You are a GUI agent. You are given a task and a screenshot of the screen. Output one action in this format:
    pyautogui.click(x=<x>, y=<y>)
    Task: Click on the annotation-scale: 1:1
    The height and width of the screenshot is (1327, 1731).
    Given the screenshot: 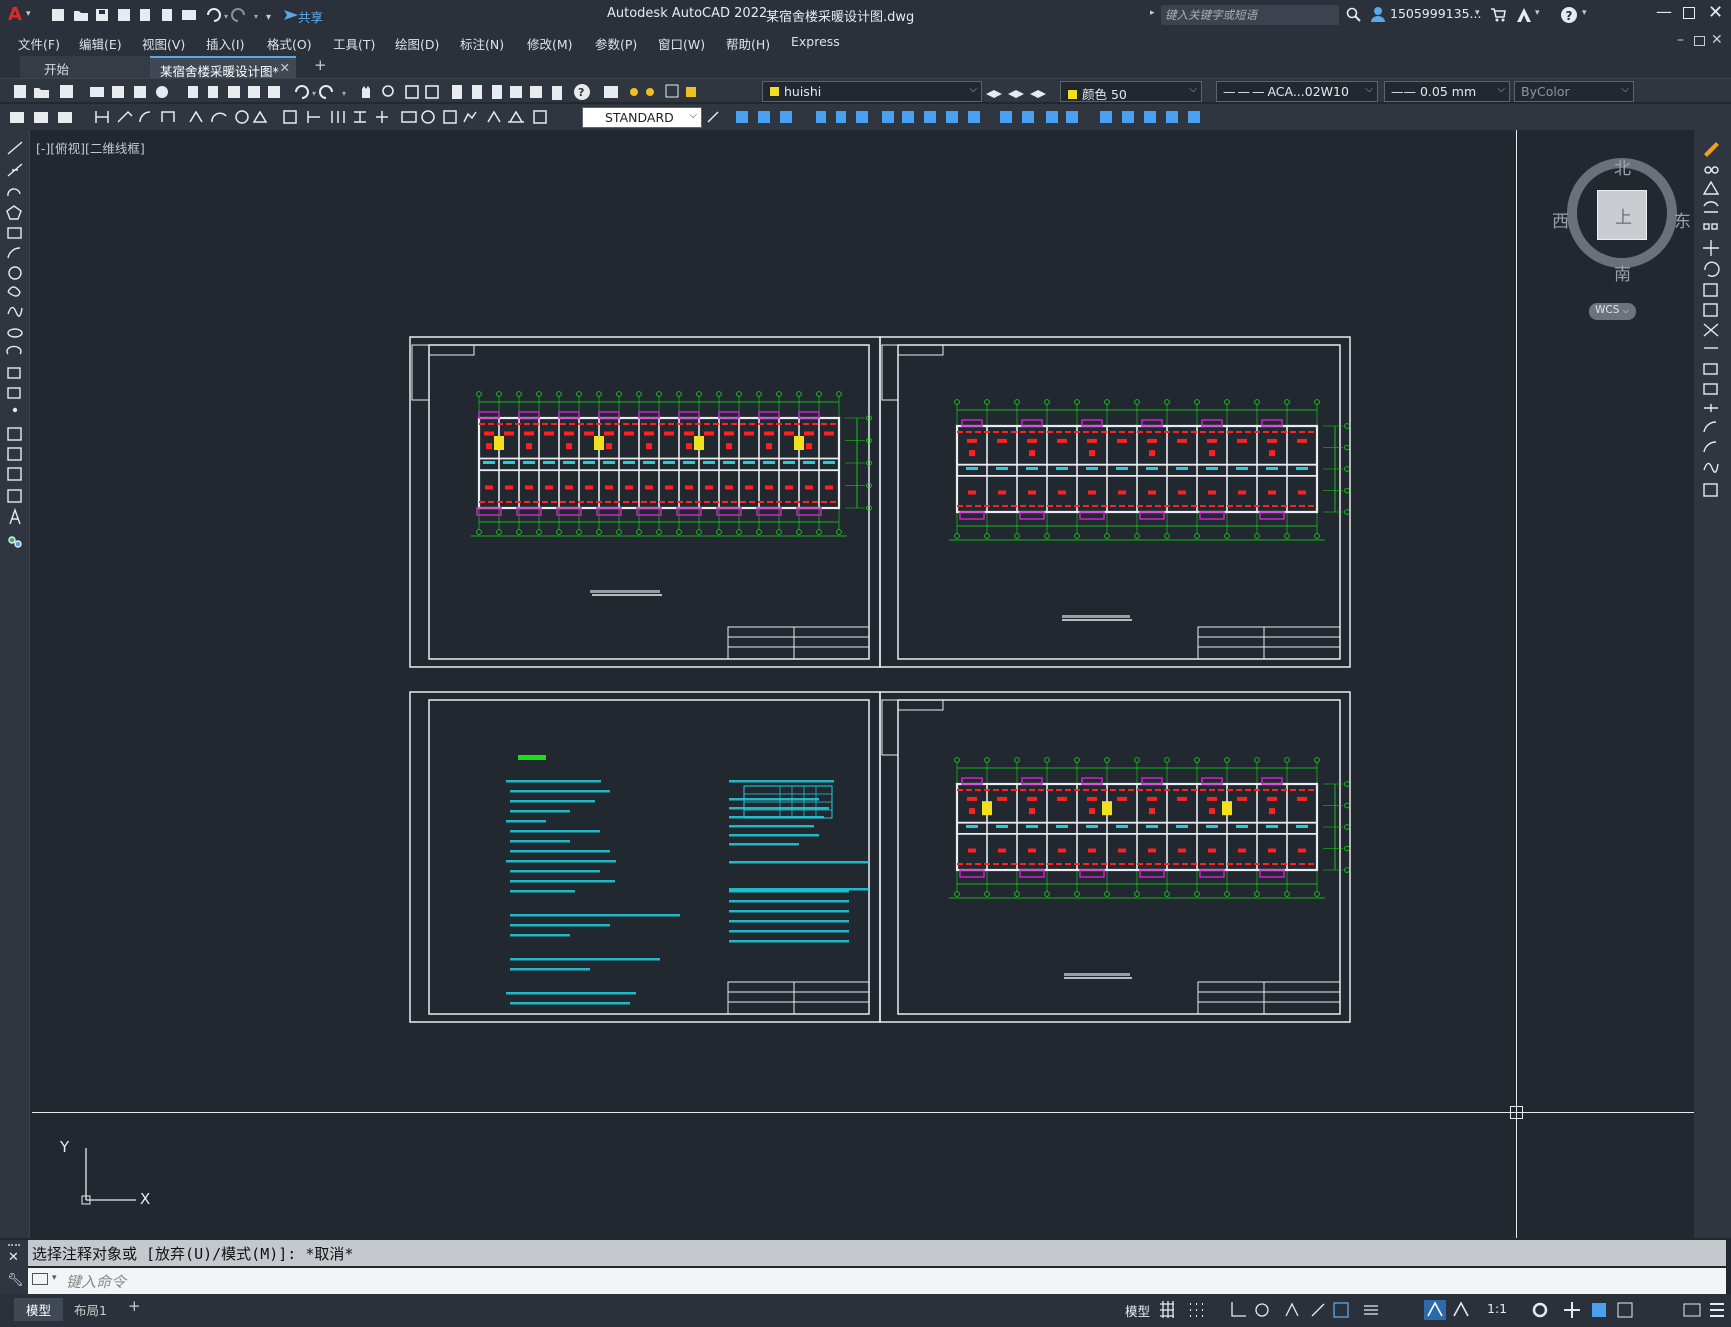 What is the action you would take?
    pyautogui.click(x=1497, y=1308)
    